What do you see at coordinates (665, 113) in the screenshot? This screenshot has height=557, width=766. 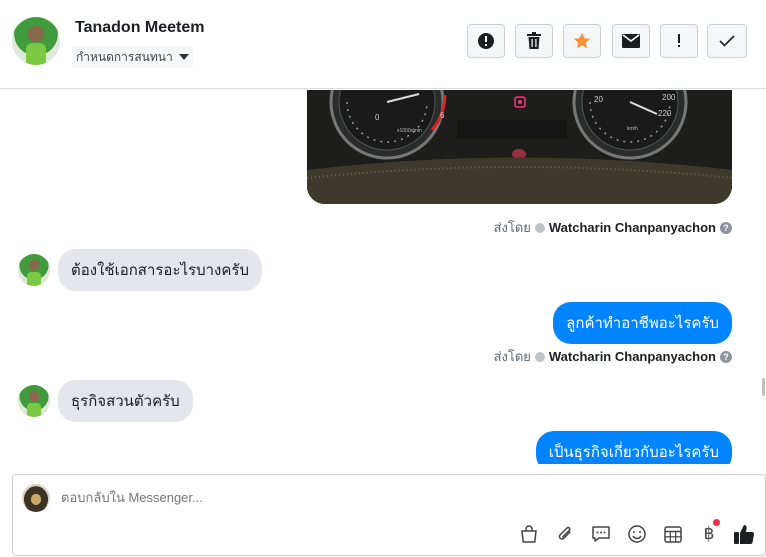 I see `speed-220-label: 220` at bounding box center [665, 113].